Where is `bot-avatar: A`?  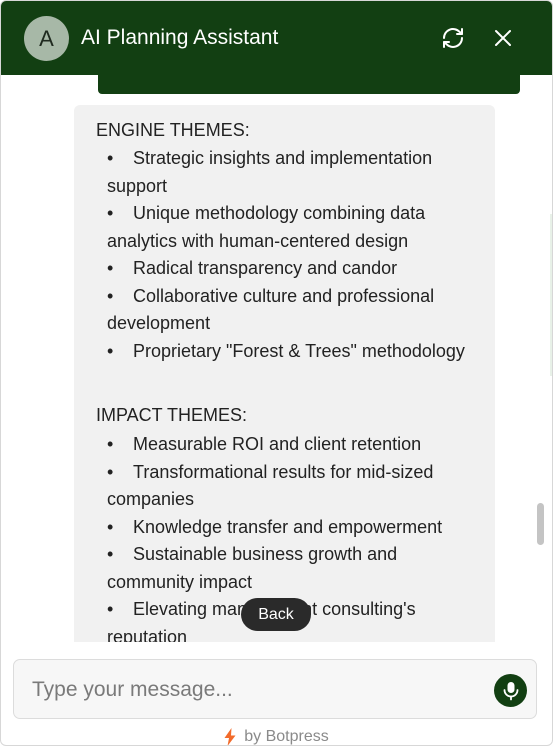
bot-avatar: A is located at coordinates (46, 38).